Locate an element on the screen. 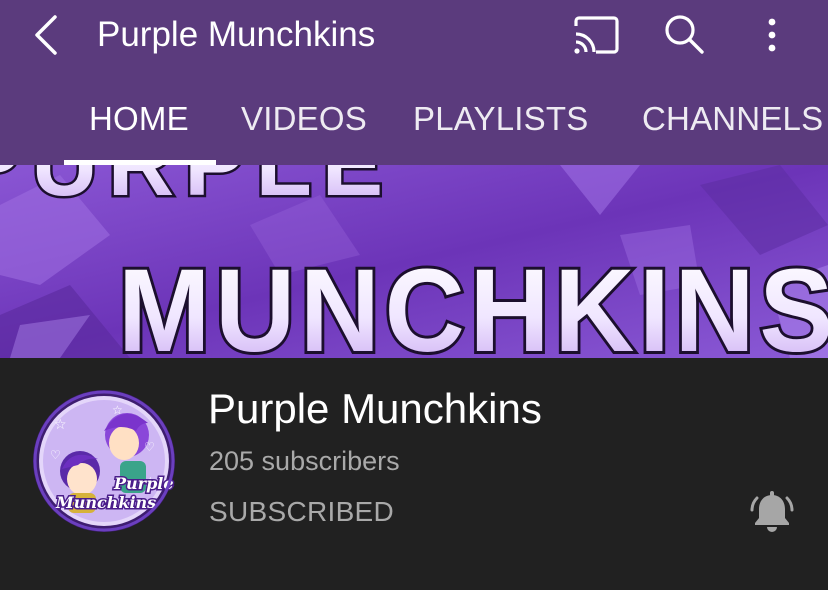 The image size is (828, 590). banner-line1: PURPLE is located at coordinates (196, 190).